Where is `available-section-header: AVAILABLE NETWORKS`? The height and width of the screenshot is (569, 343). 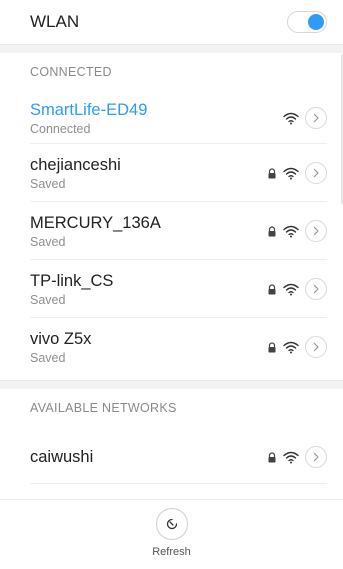
available-section-header: AVAILABLE NETWORKS is located at coordinates (103, 408).